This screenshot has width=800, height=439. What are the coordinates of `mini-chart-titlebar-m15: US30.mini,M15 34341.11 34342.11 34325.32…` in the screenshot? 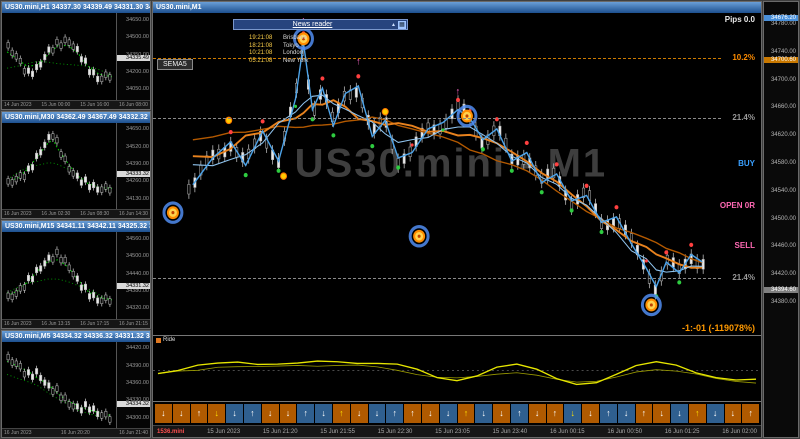 It's located at (76, 226).